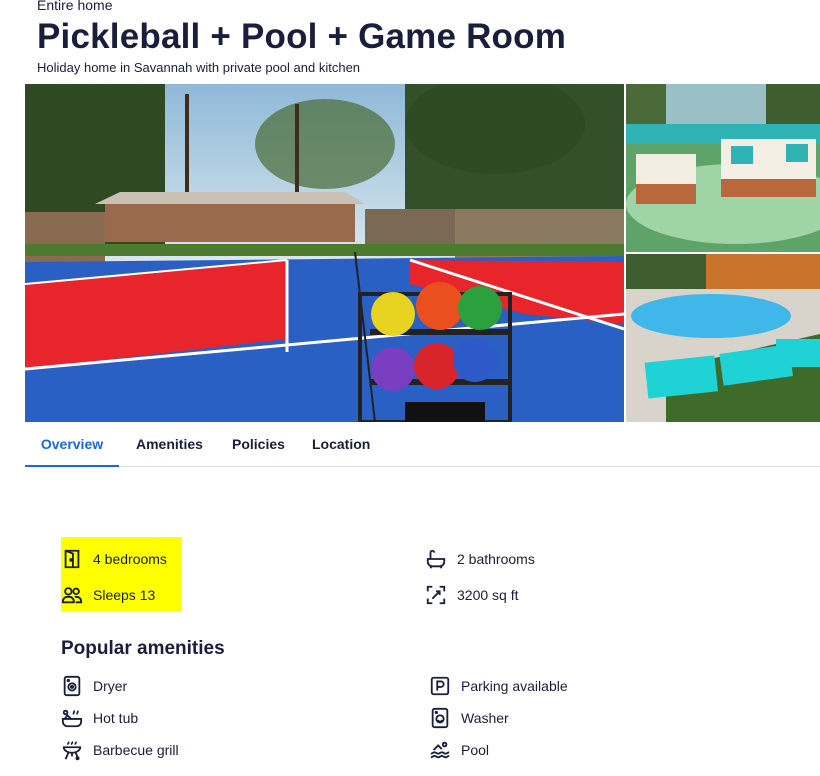  I want to click on fact-bathrooms: 2 bathrooms, so click(480, 559).